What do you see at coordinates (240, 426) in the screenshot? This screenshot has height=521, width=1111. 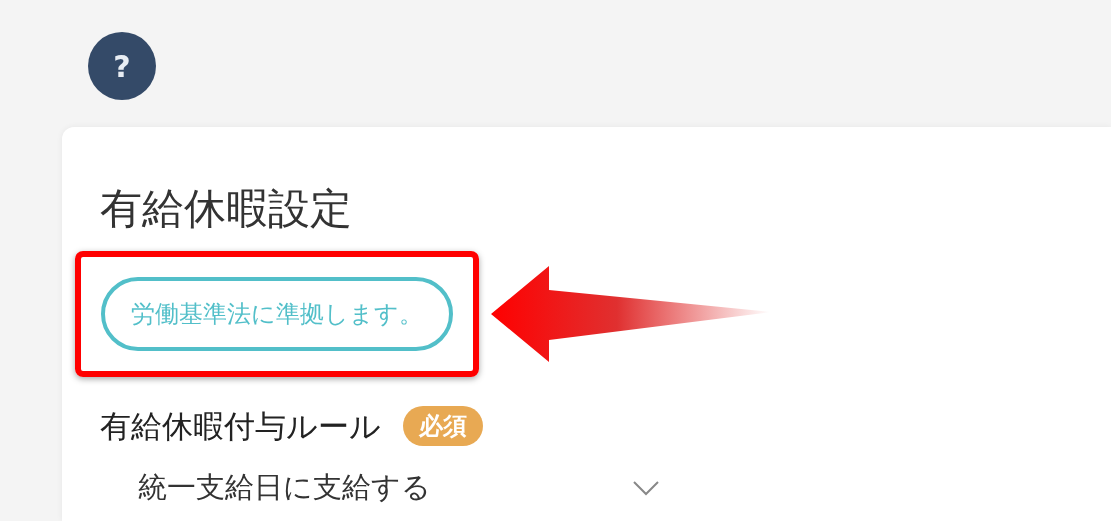 I see `section-title: 有給休暇付与ルール` at bounding box center [240, 426].